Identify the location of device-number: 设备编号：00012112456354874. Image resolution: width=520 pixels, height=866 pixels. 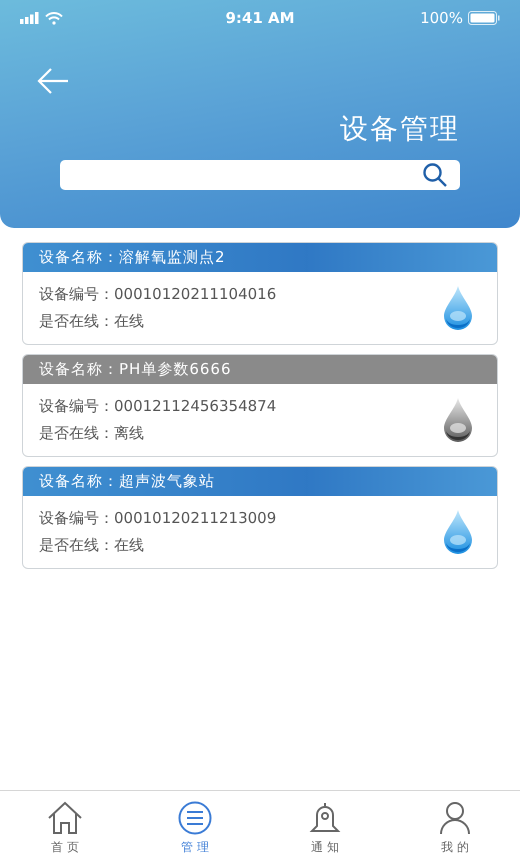
(157, 406).